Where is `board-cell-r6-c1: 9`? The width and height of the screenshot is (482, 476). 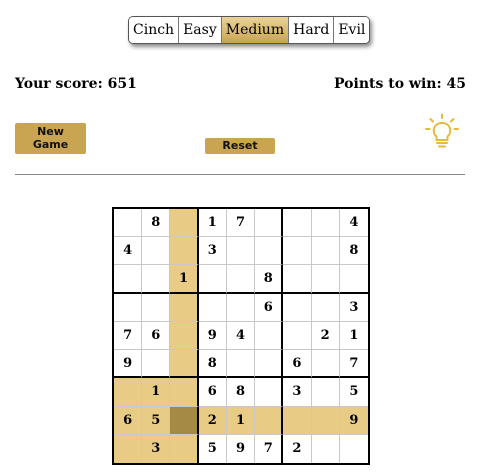 board-cell-r6-c1: 9 is located at coordinates (128, 364).